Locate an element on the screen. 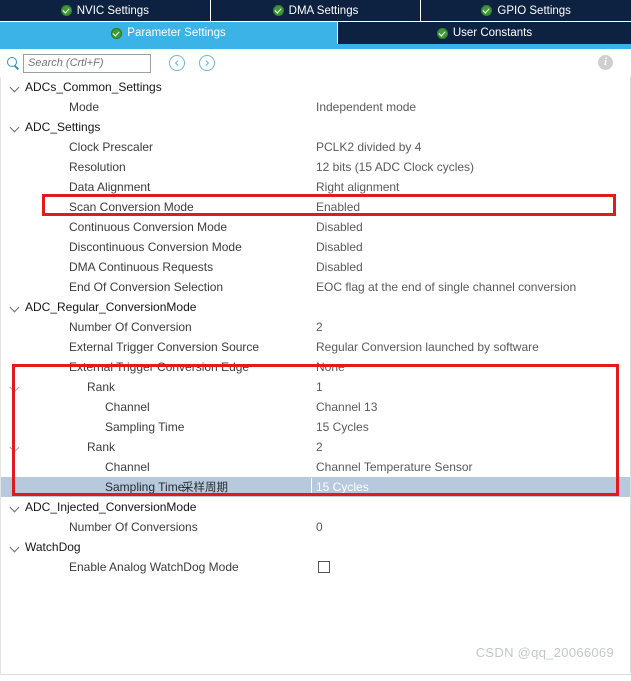  peripheral-tab-bar: NVIC Settings DMA Settings GPIO Settings is located at coordinates (315, 11).